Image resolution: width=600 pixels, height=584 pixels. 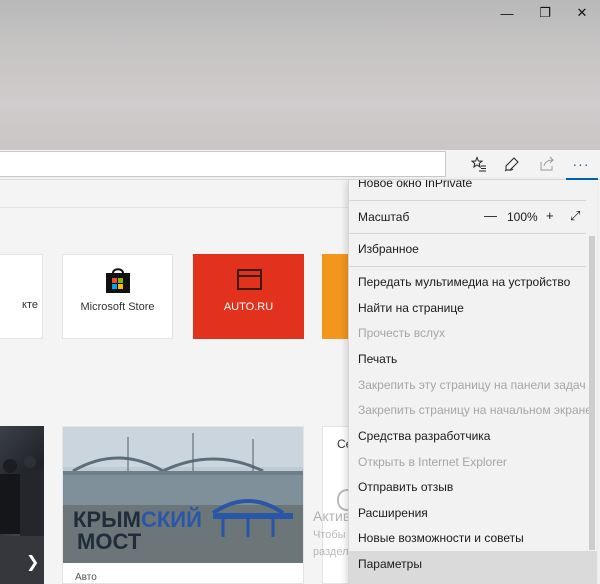 I want to click on settings-and-more-button: ···, so click(x=581, y=164).